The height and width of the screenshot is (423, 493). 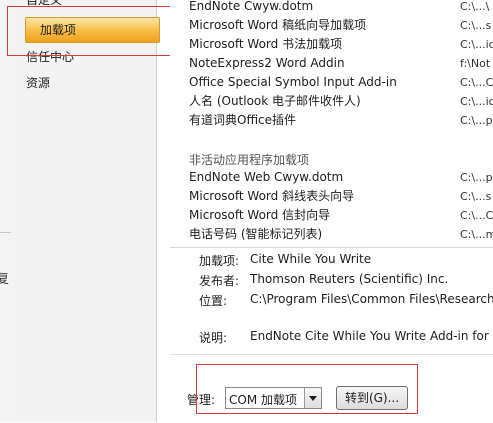 What do you see at coordinates (475, 63) in the screenshot?
I see `addin-location: f:\Not` at bounding box center [475, 63].